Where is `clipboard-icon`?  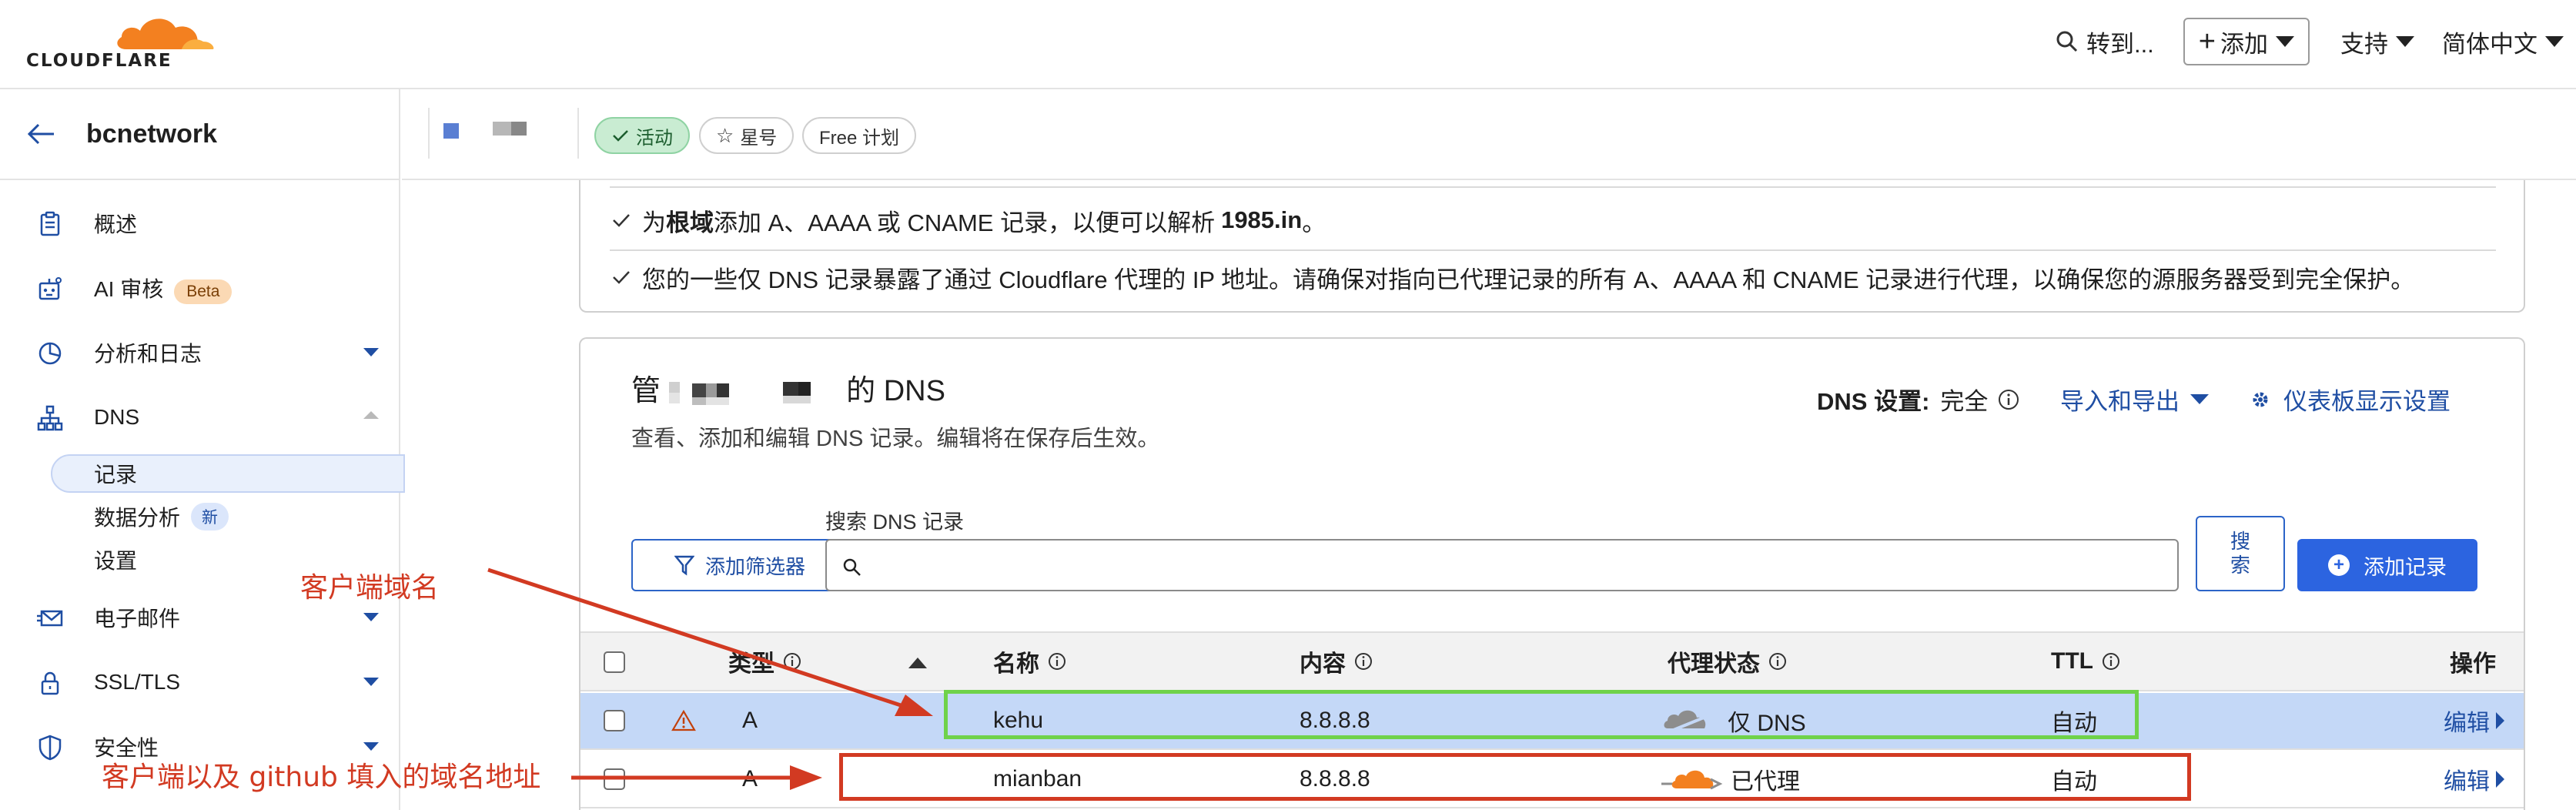
clipboard-icon is located at coordinates (50, 223).